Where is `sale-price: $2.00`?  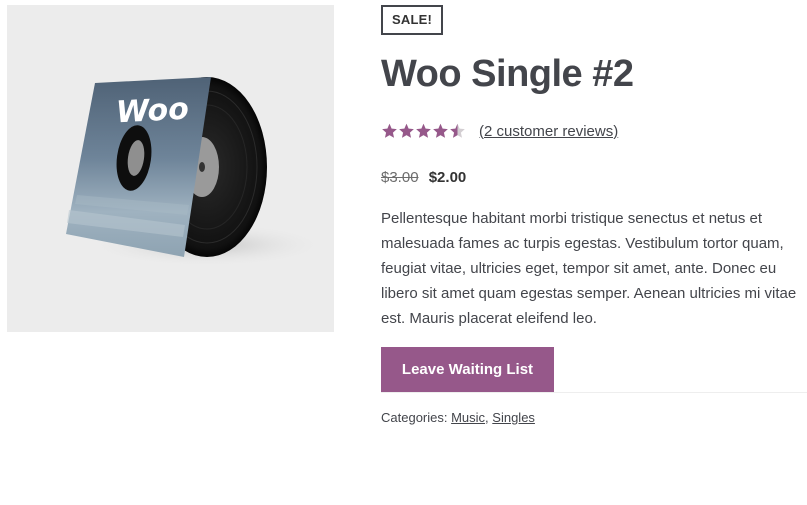 sale-price: $2.00 is located at coordinates (447, 177).